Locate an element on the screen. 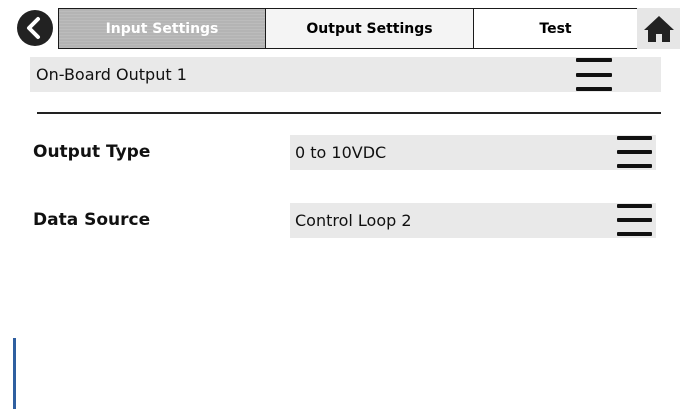 The width and height of the screenshot is (686, 409). home-icon is located at coordinates (658, 28).